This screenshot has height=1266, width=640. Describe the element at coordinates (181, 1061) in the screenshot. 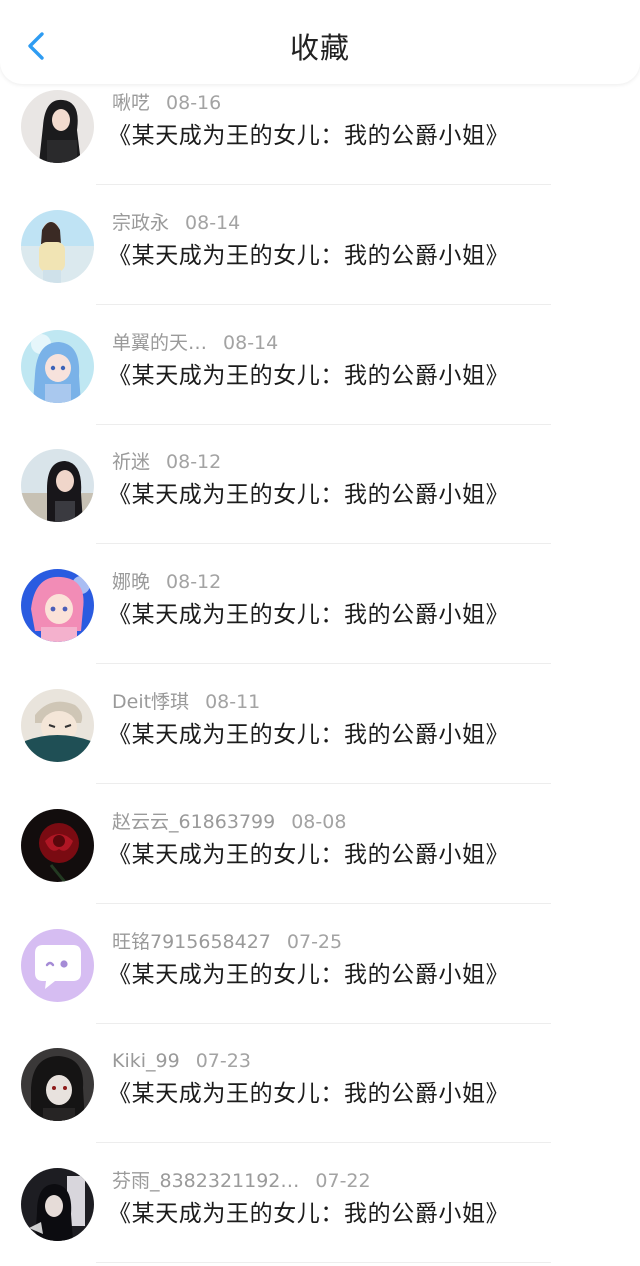

I see `item-meta: Kiki_99 07-23` at that location.